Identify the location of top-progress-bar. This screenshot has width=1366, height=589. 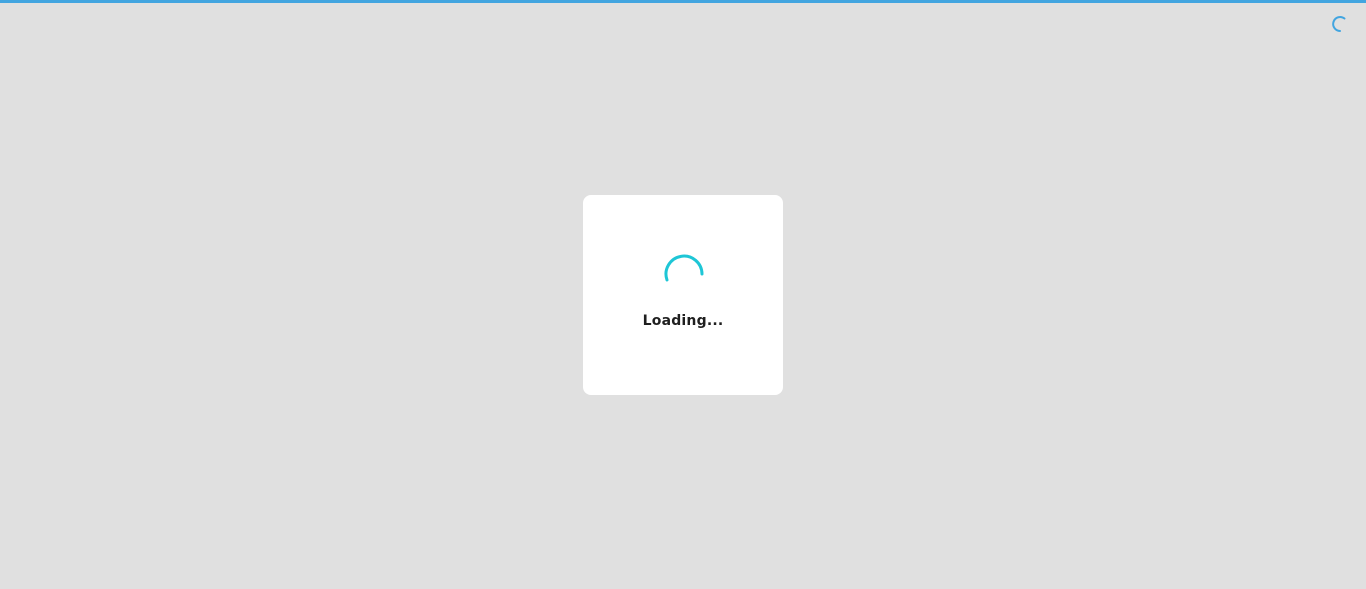
(683, 1).